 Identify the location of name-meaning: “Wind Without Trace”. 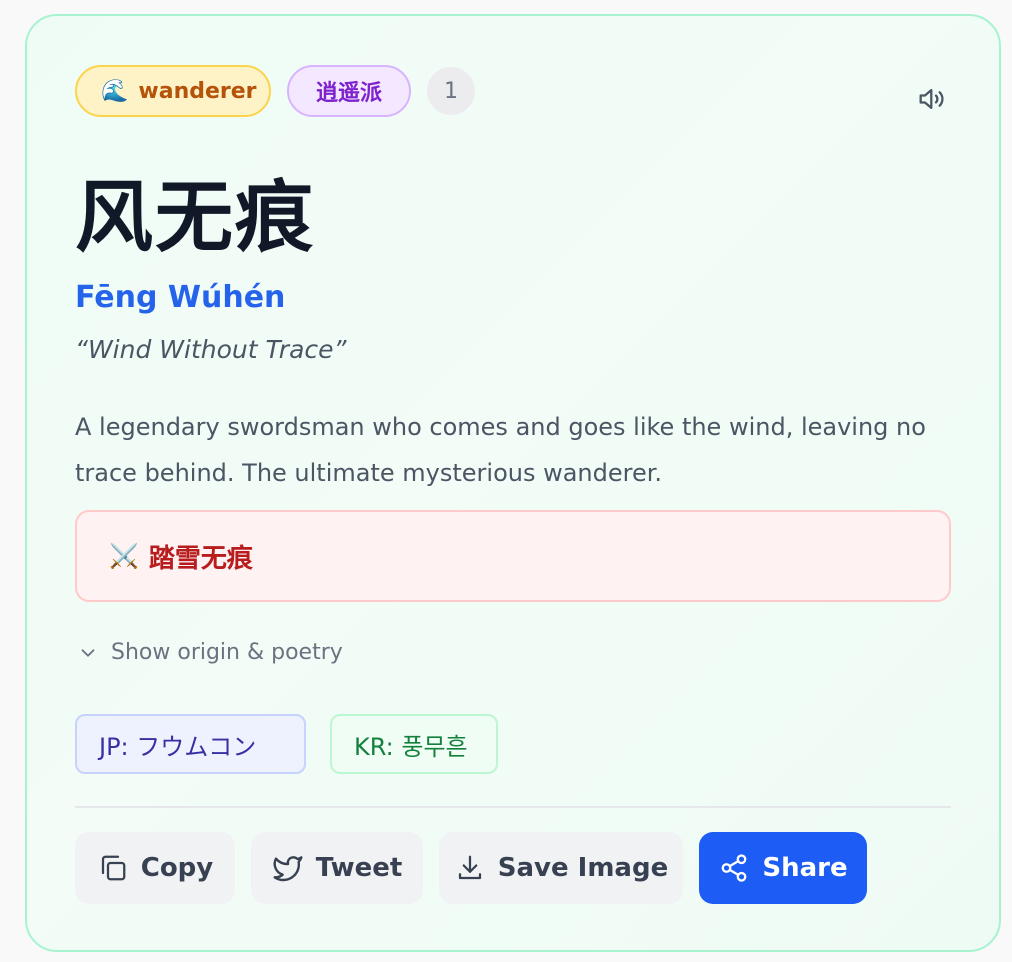
(211, 349).